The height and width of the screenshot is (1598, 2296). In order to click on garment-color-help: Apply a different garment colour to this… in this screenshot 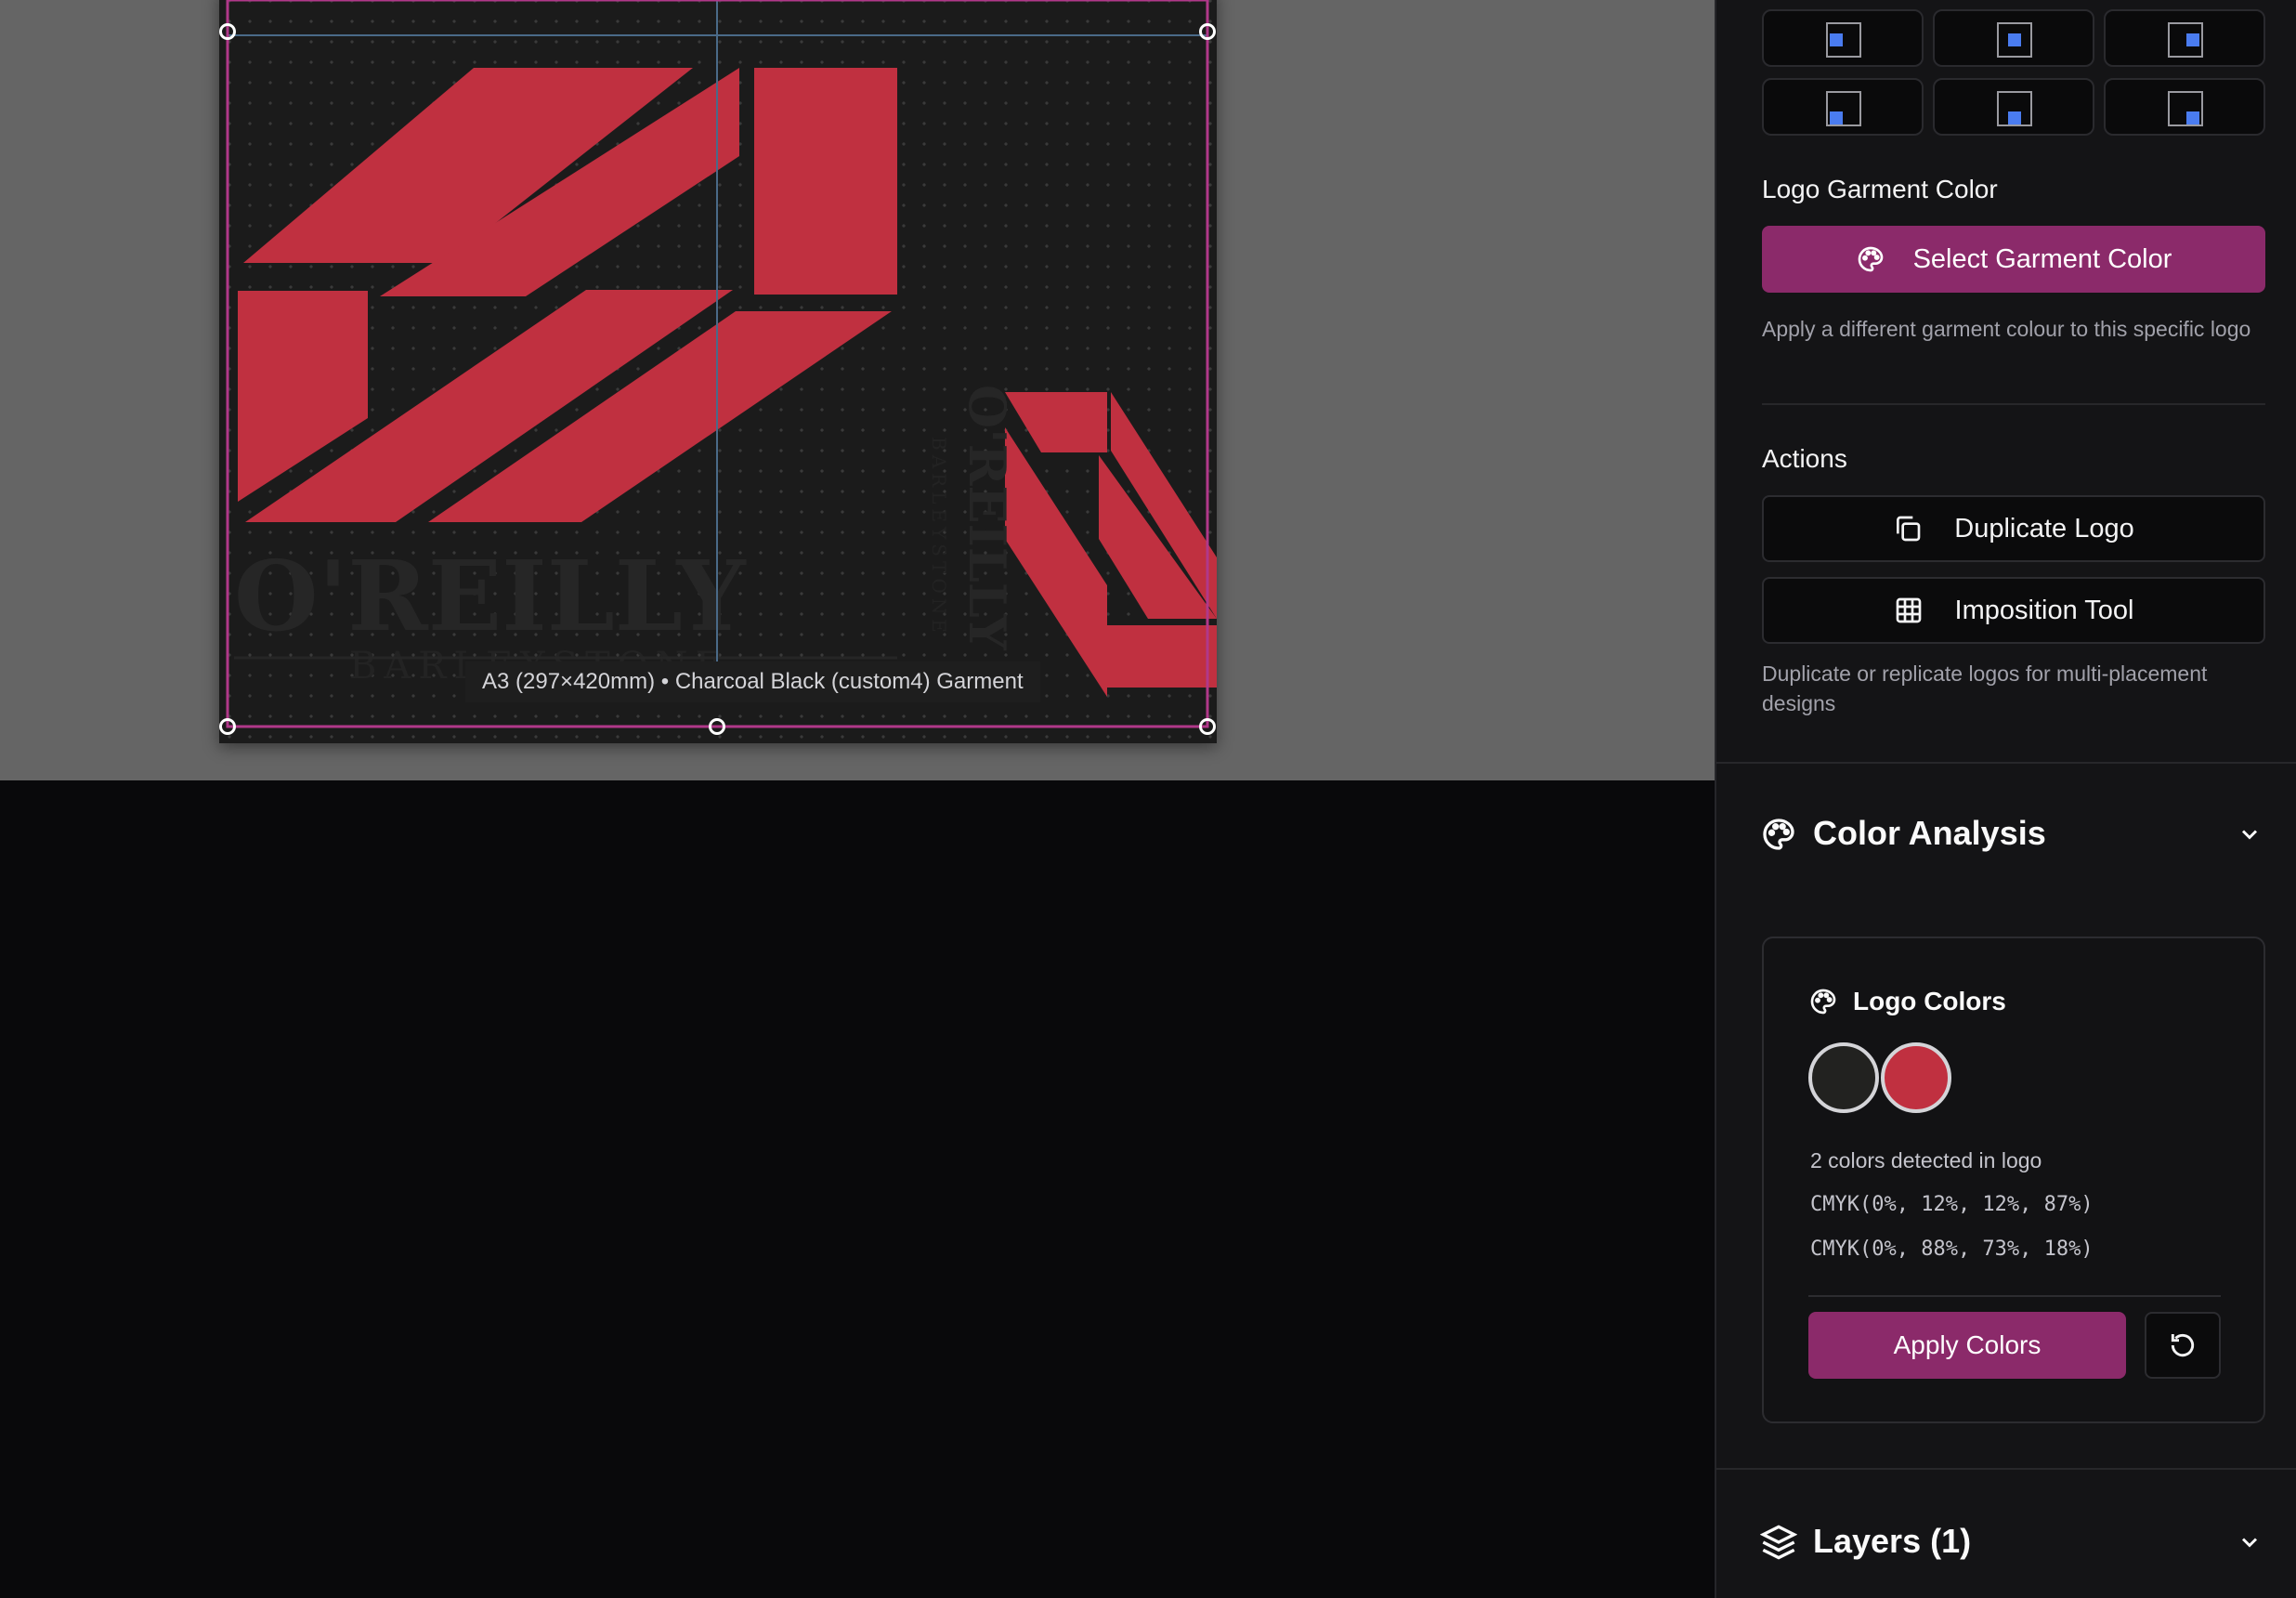, I will do `click(2006, 329)`.